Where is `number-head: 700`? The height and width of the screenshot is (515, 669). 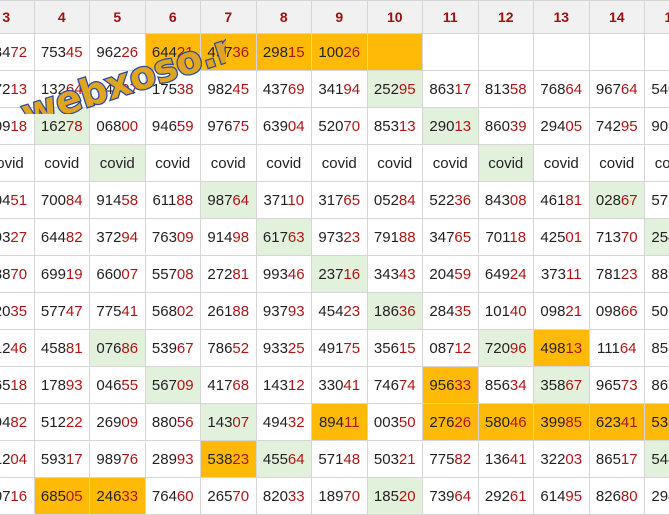 number-head: 700 is located at coordinates (53, 200).